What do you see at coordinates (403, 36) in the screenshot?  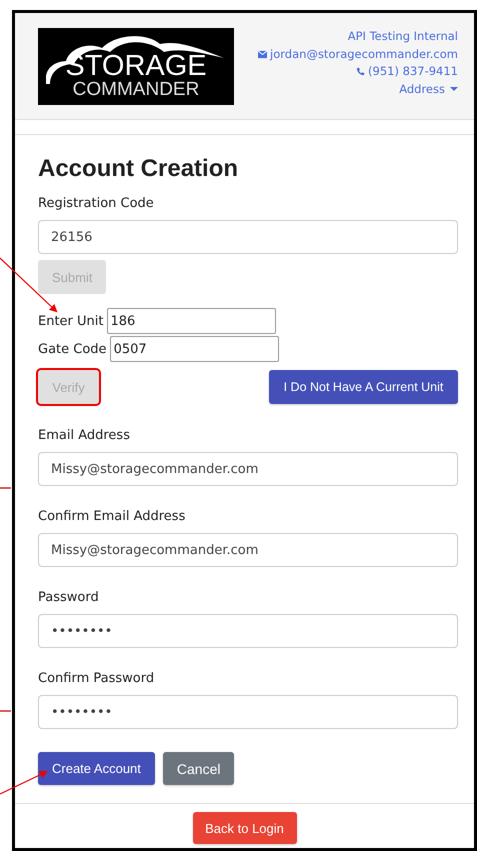 I see `company-name: API Testing Internal` at bounding box center [403, 36].